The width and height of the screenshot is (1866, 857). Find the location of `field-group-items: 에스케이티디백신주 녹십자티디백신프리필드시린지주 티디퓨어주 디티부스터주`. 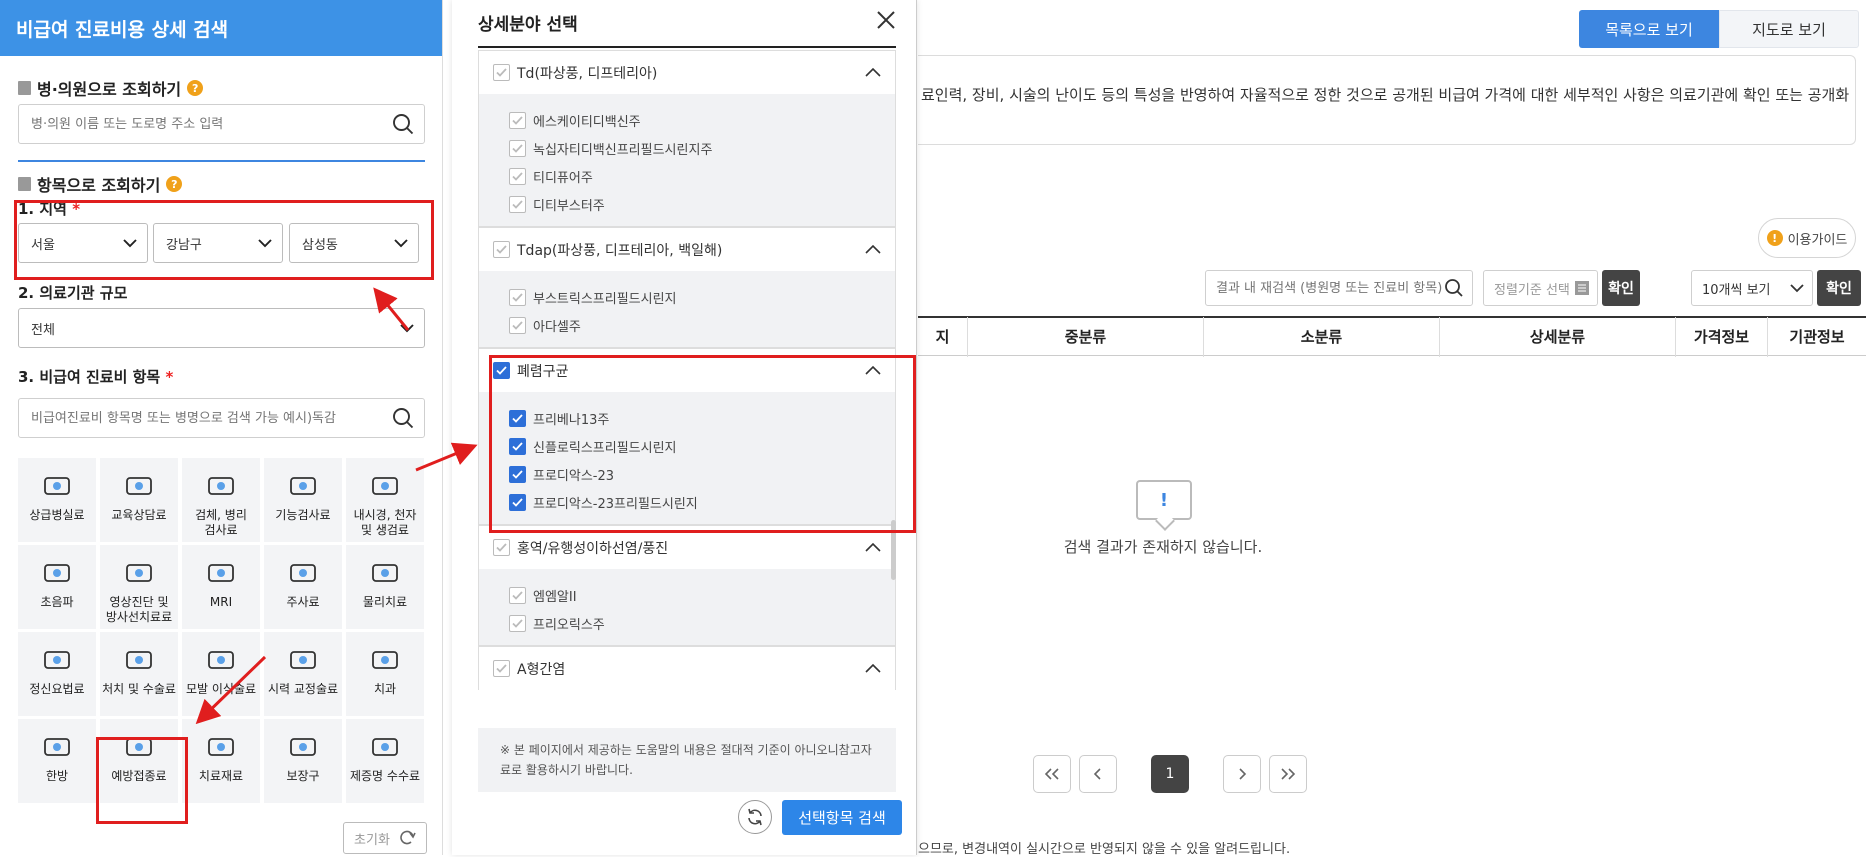

field-group-items: 에스케이티디백신주 녹십자티디백신프리필드시린지주 티디퓨어주 디티부스터주 is located at coordinates (687, 160).